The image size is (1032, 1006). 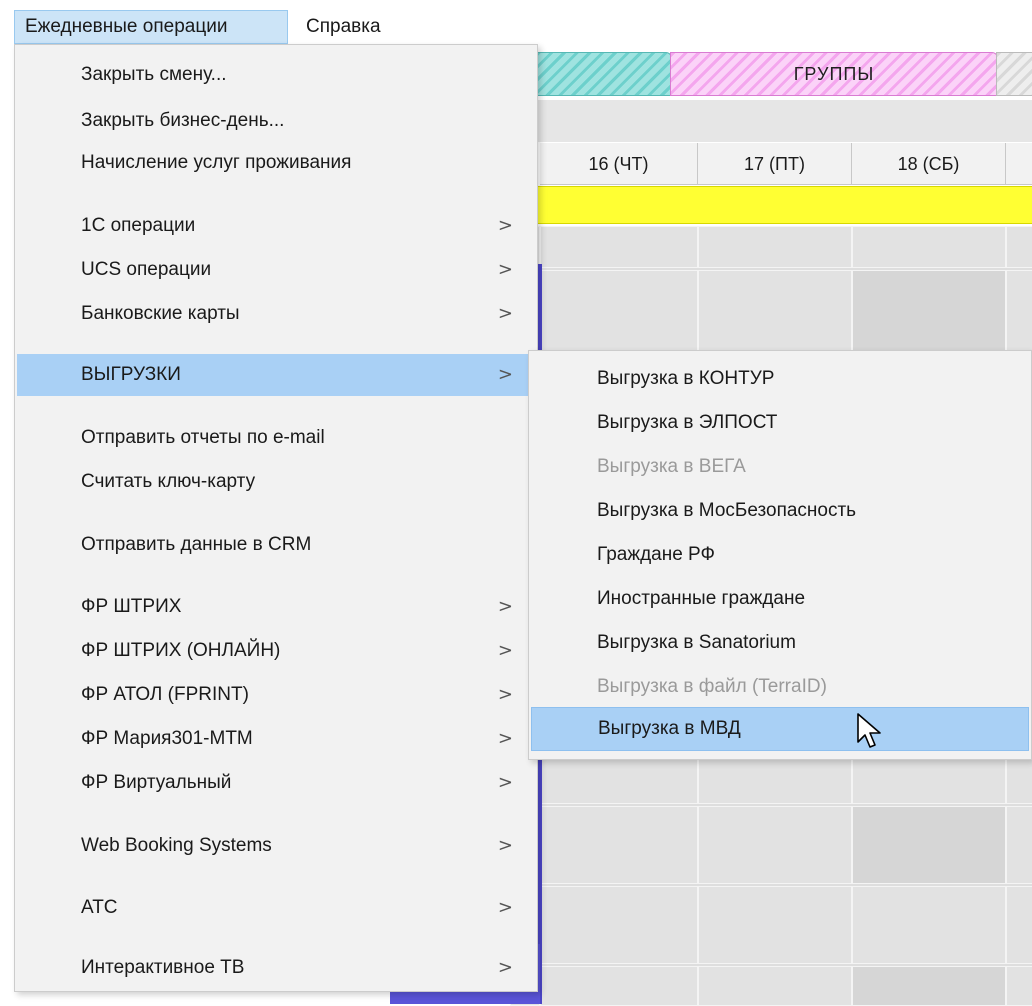 I want to click on menu-item-read-key-card: Считать ключ-карту, so click(x=276, y=482).